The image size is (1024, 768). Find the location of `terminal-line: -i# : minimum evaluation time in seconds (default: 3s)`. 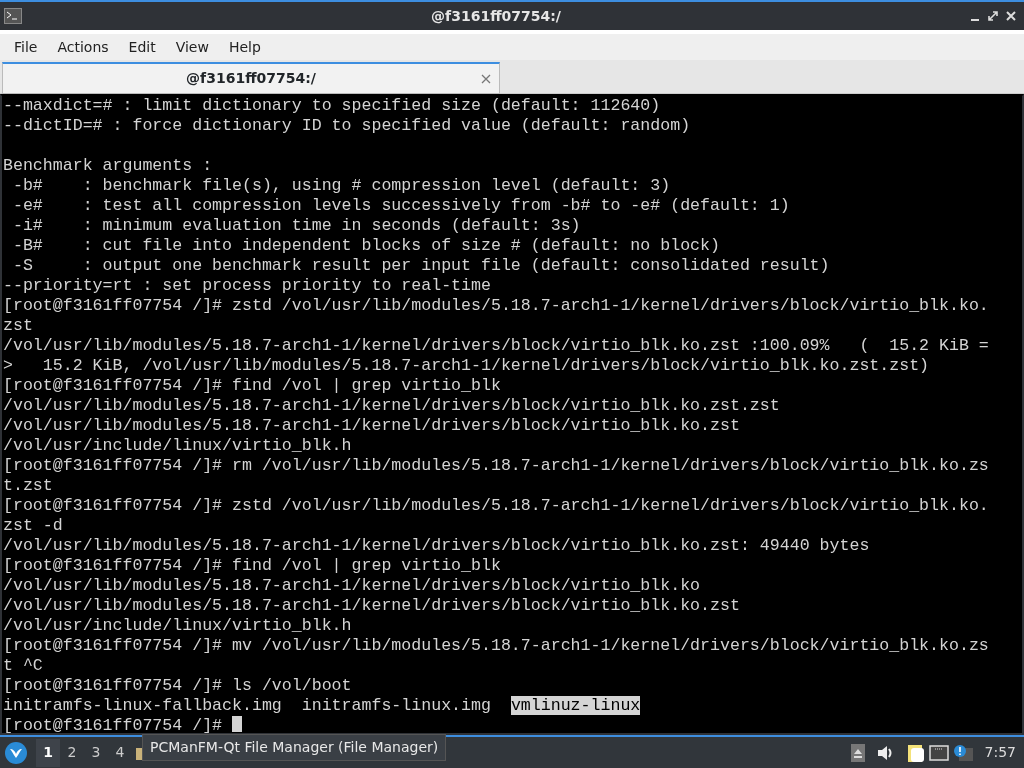

terminal-line: -i# : minimum evaluation time in seconds (default: 3s) is located at coordinates (296, 226).